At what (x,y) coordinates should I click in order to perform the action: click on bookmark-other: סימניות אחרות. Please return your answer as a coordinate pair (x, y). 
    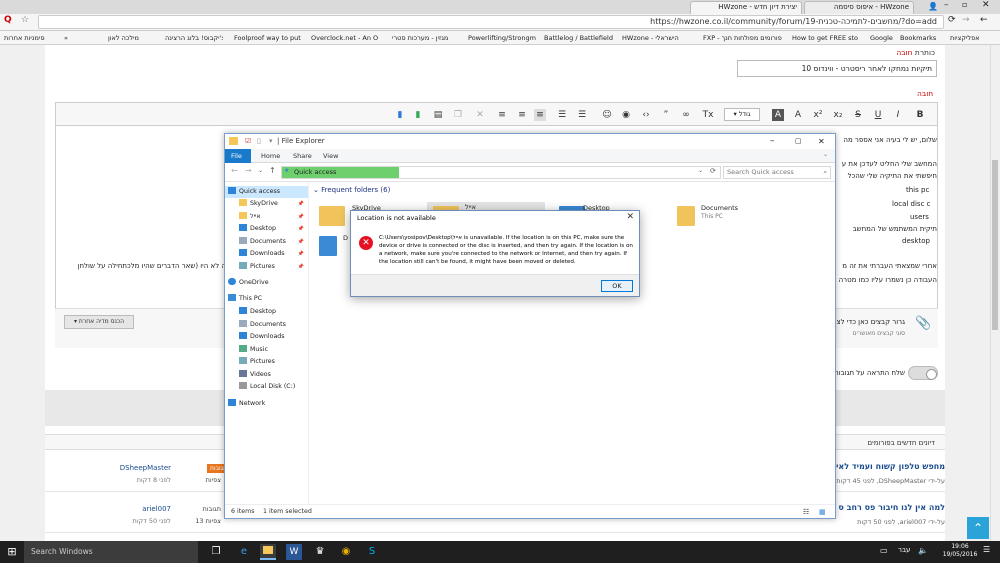
    Looking at the image, I should click on (26, 38).